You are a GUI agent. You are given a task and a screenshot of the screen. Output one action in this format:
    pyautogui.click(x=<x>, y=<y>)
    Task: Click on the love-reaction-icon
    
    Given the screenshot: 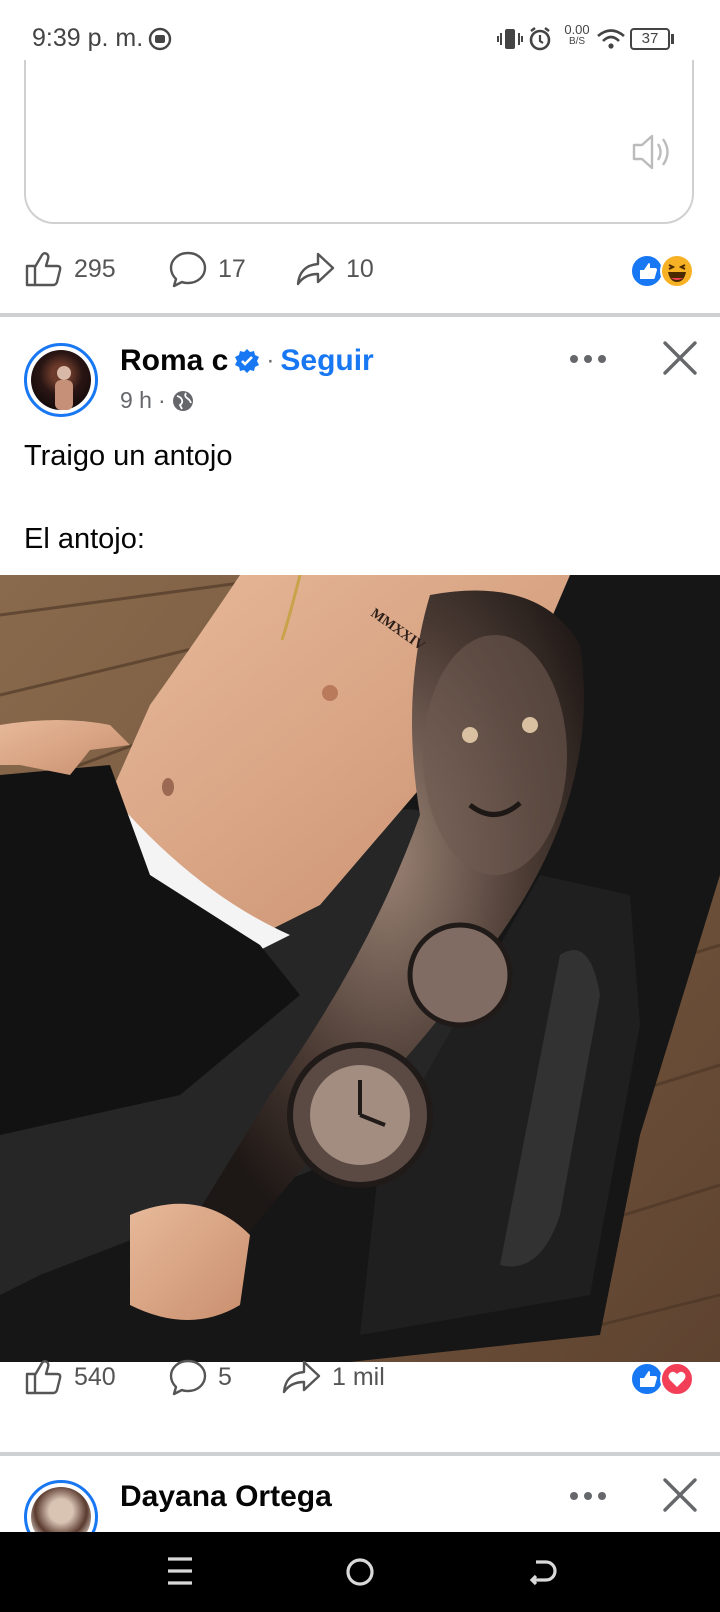 What is the action you would take?
    pyautogui.click(x=677, y=1379)
    